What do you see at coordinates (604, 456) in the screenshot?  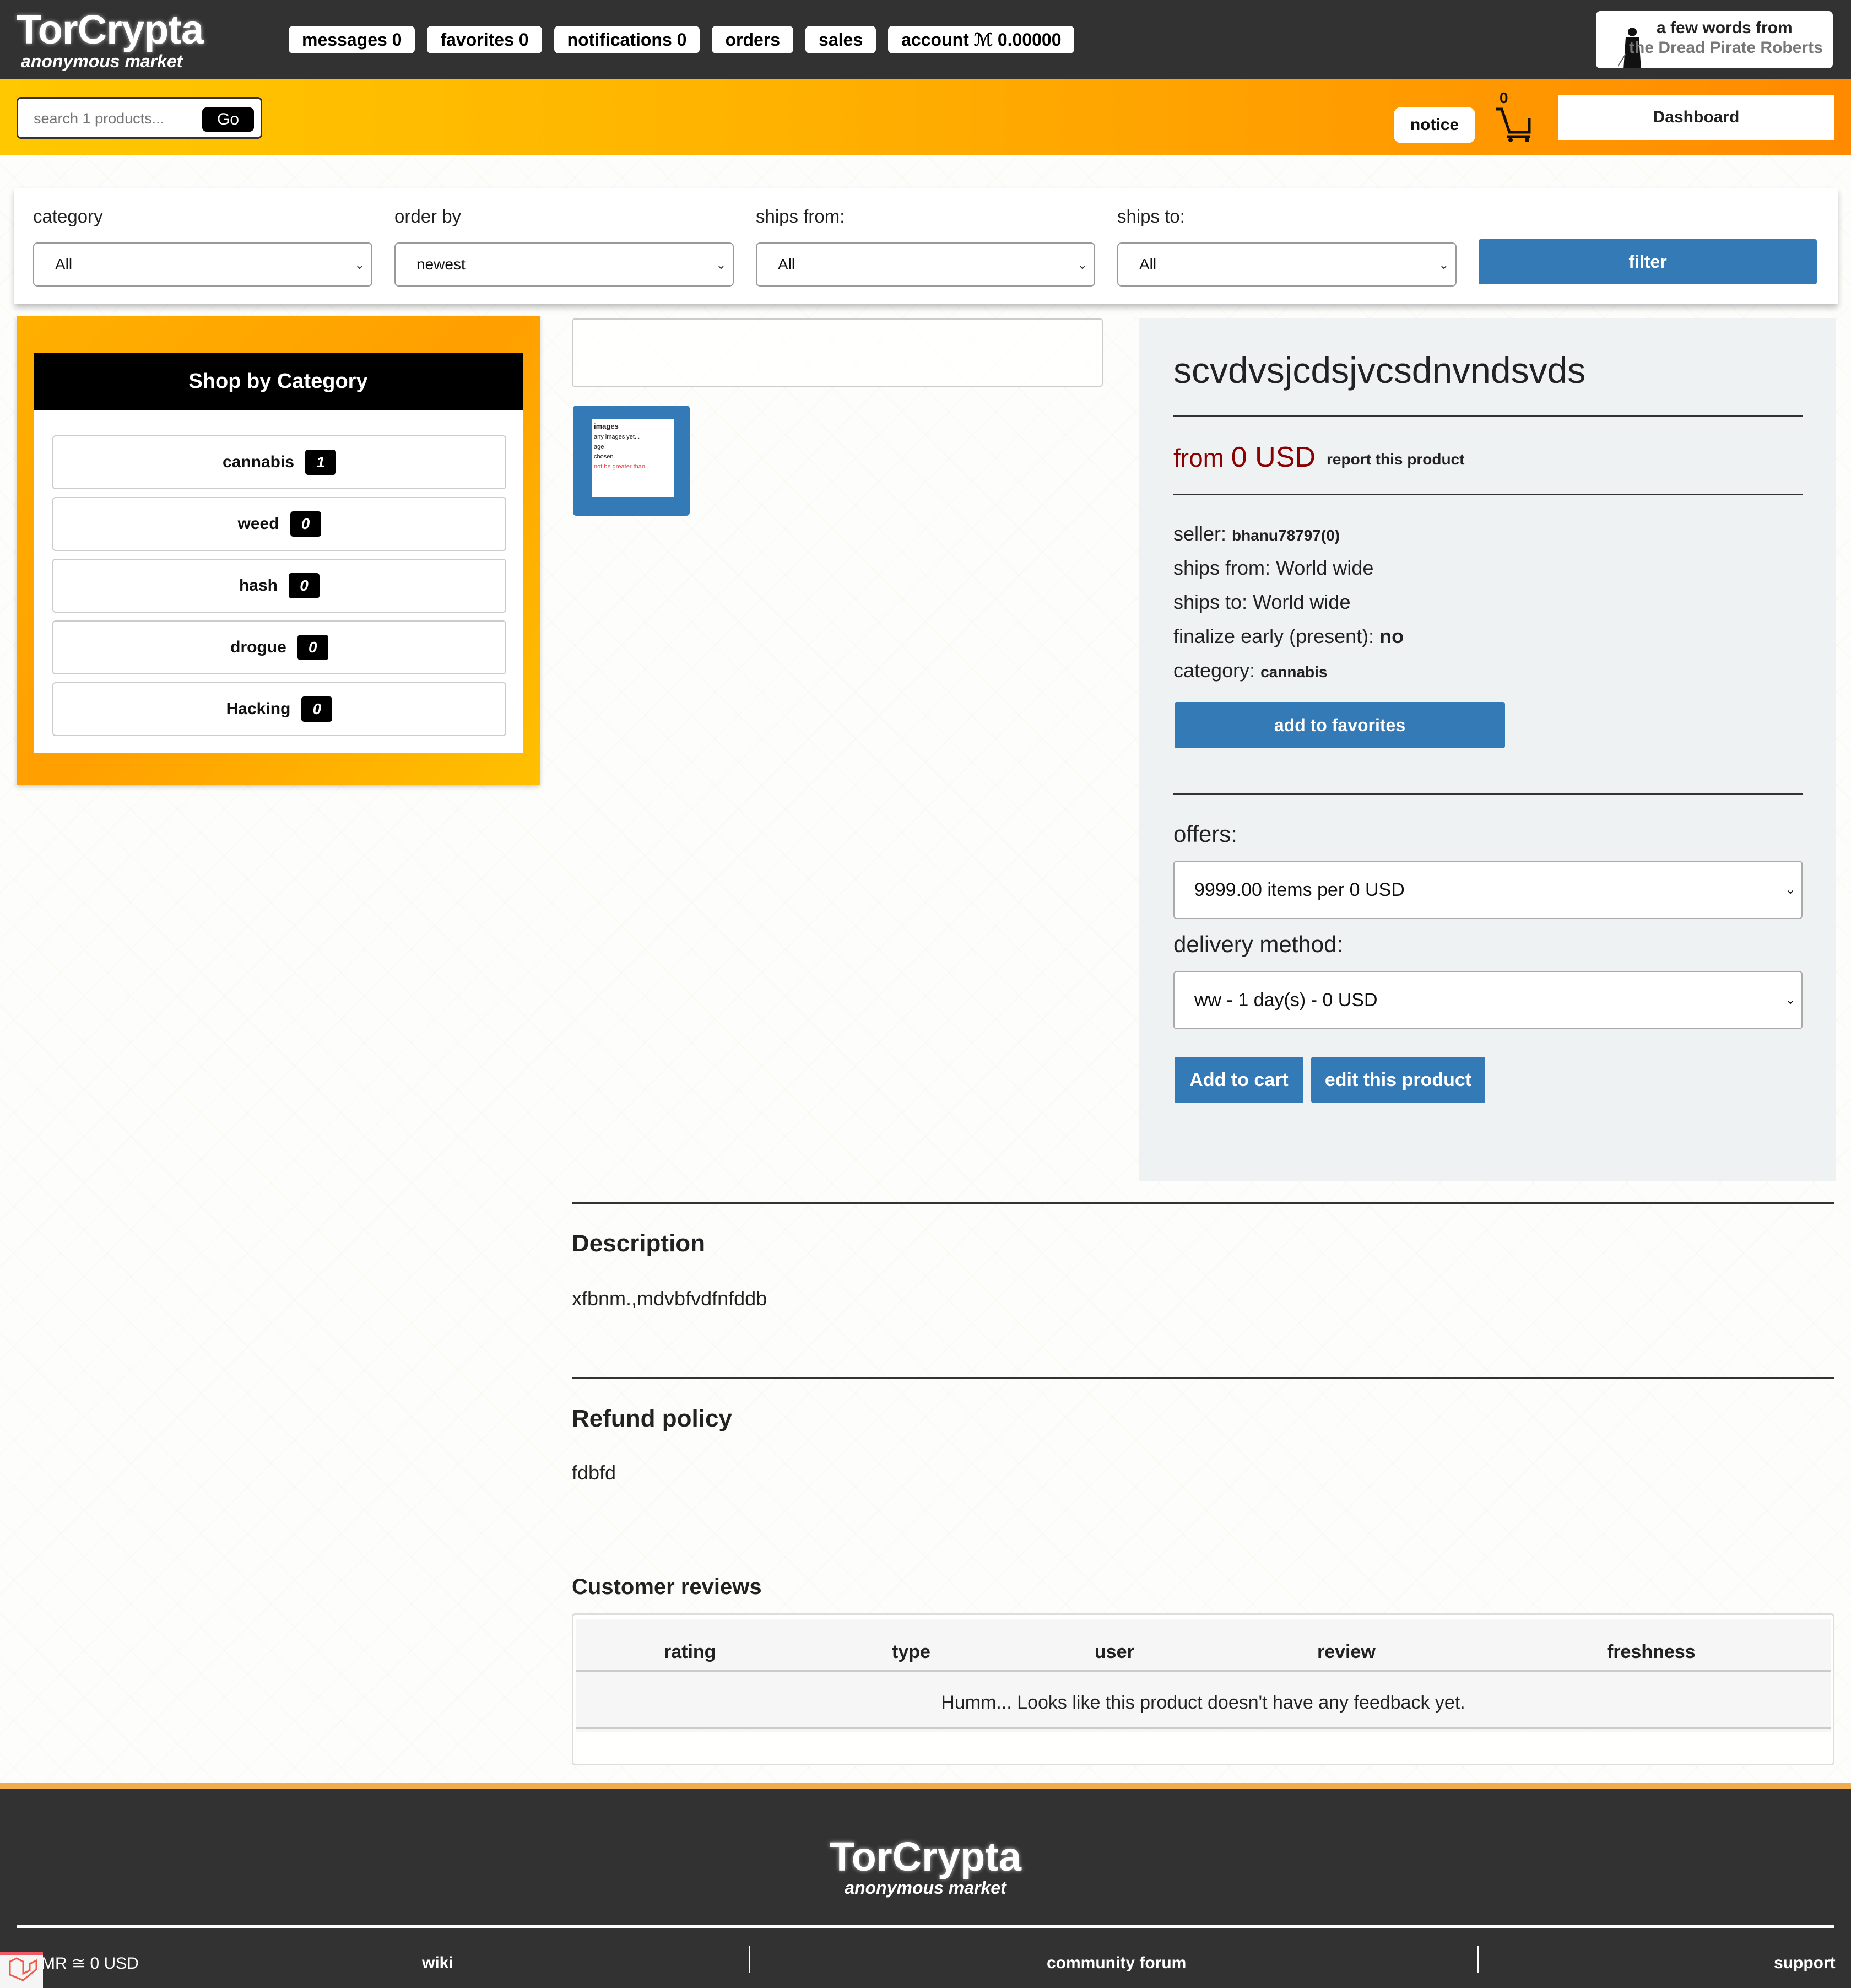 I see `thumb-line: chosen` at bounding box center [604, 456].